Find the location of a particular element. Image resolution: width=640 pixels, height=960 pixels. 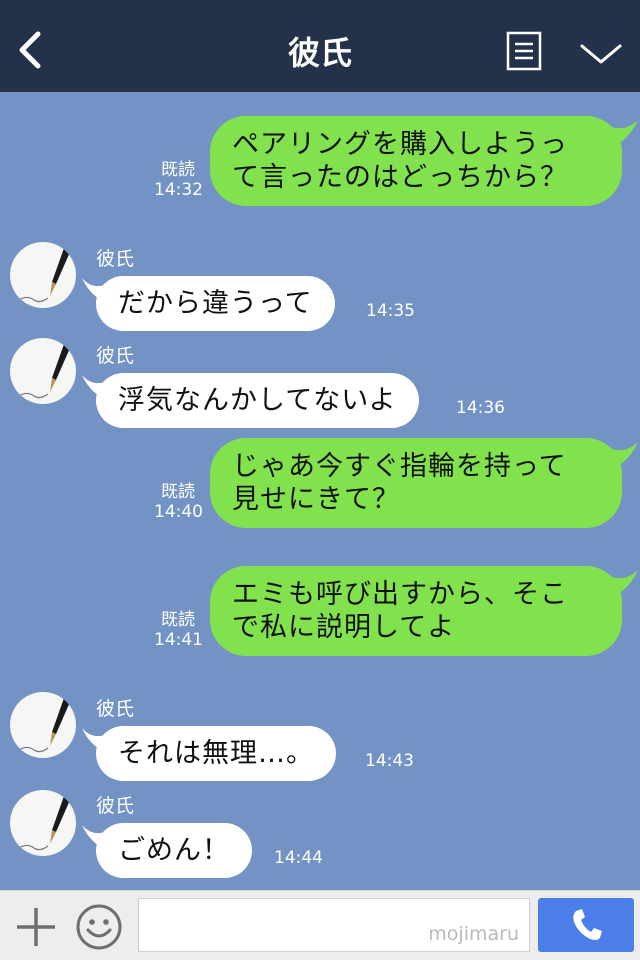

notes-icon is located at coordinates (524, 51).